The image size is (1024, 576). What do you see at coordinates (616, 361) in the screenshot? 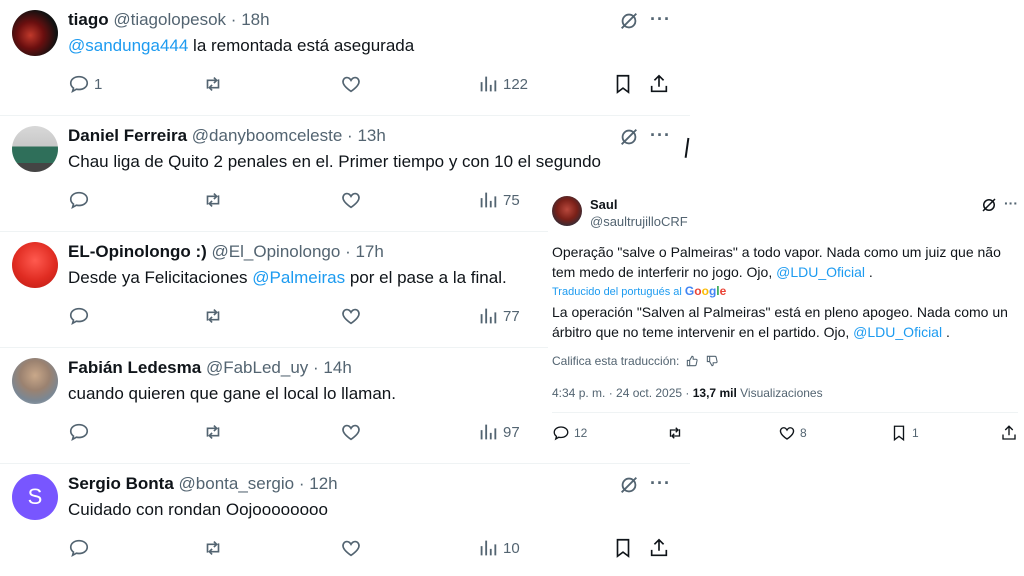
I see `rate-translation-label: Califica esta traducción:` at bounding box center [616, 361].